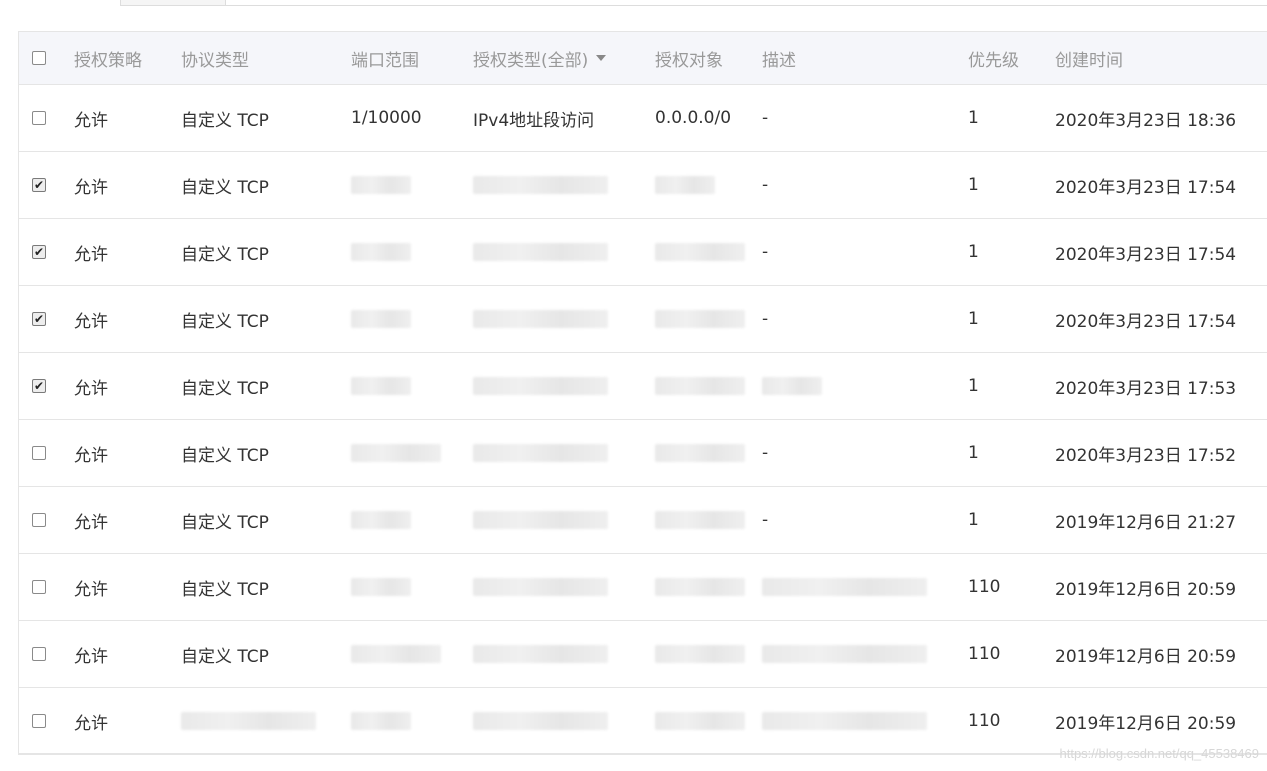 This screenshot has height=771, width=1267. I want to click on cell-protocol, so click(248, 721).